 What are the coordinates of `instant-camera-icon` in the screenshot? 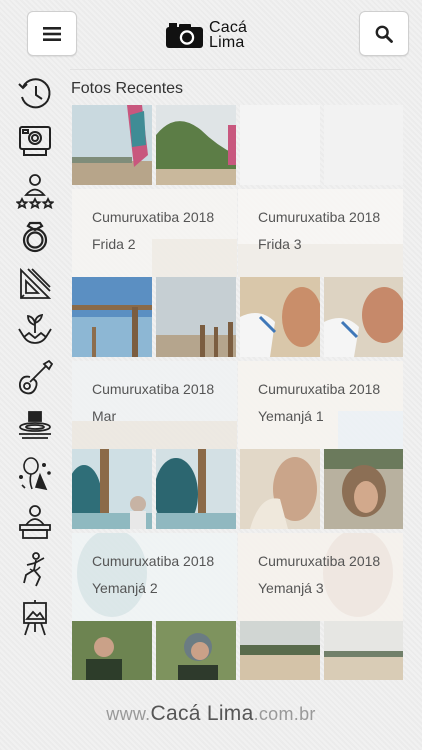 It's located at (35, 141).